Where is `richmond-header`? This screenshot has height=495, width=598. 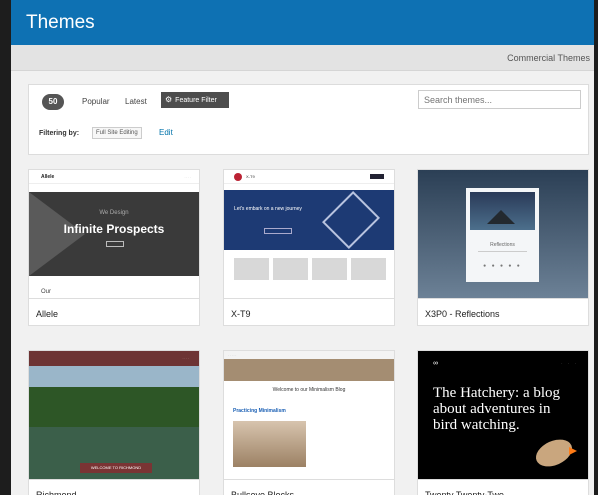
richmond-header is located at coordinates (114, 358).